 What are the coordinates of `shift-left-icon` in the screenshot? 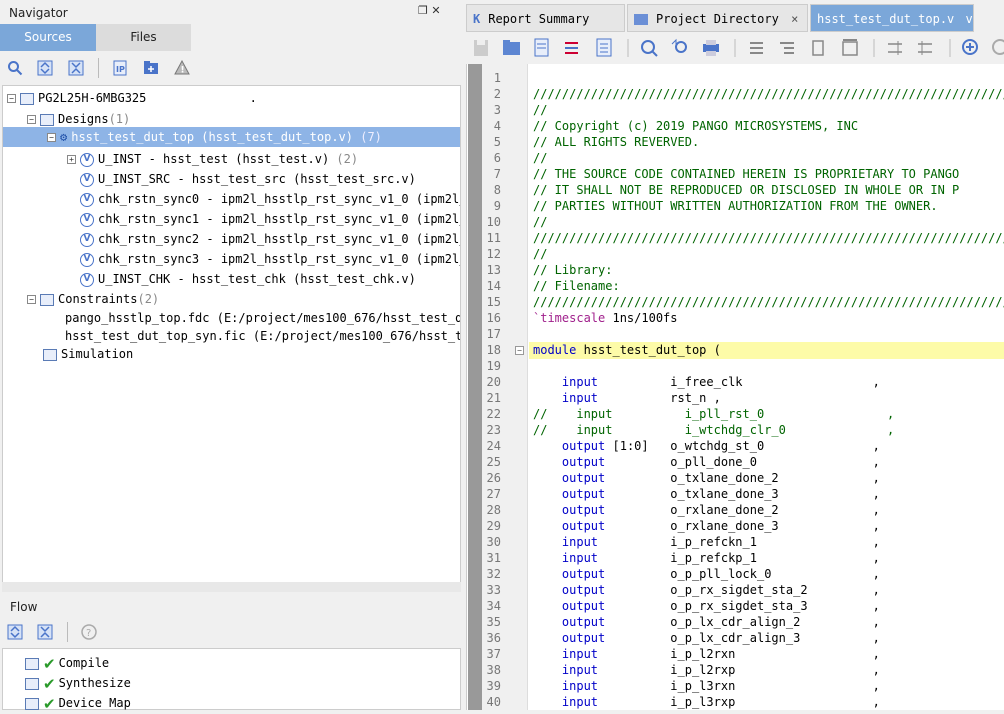 It's located at (925, 48).